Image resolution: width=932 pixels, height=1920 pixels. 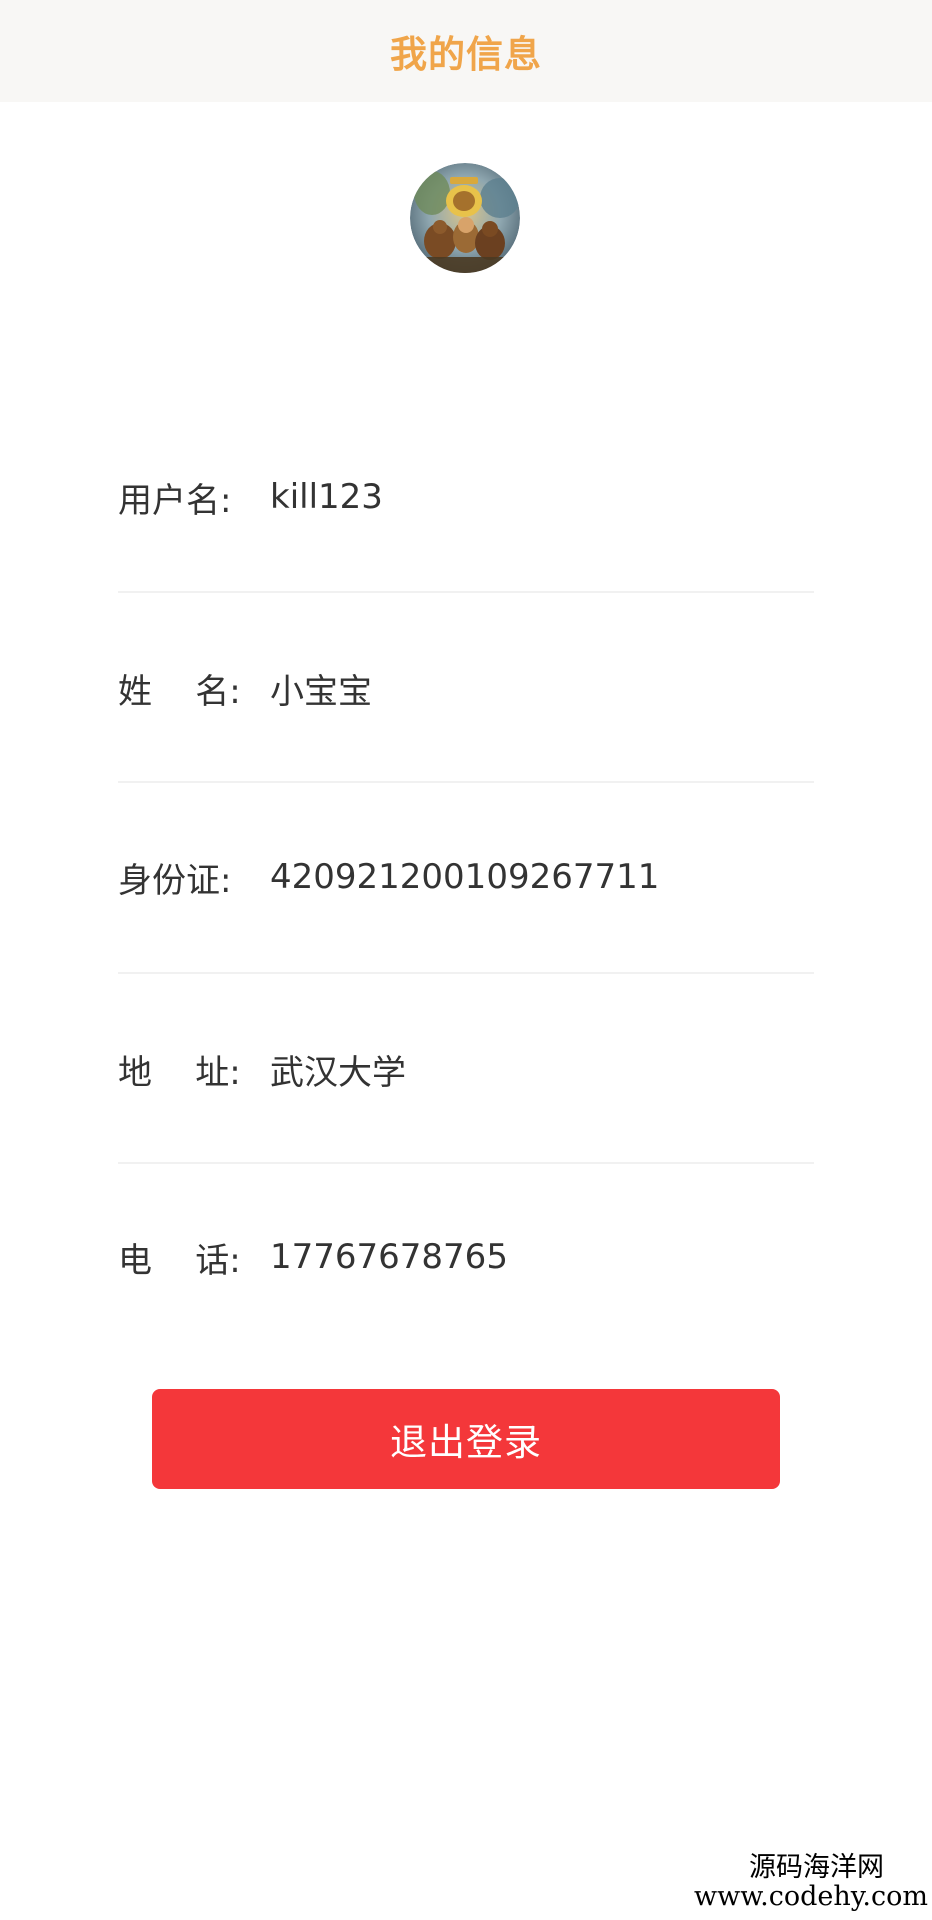 I want to click on profile-row-address: 地 址: 武汉大学, so click(x=466, y=1069).